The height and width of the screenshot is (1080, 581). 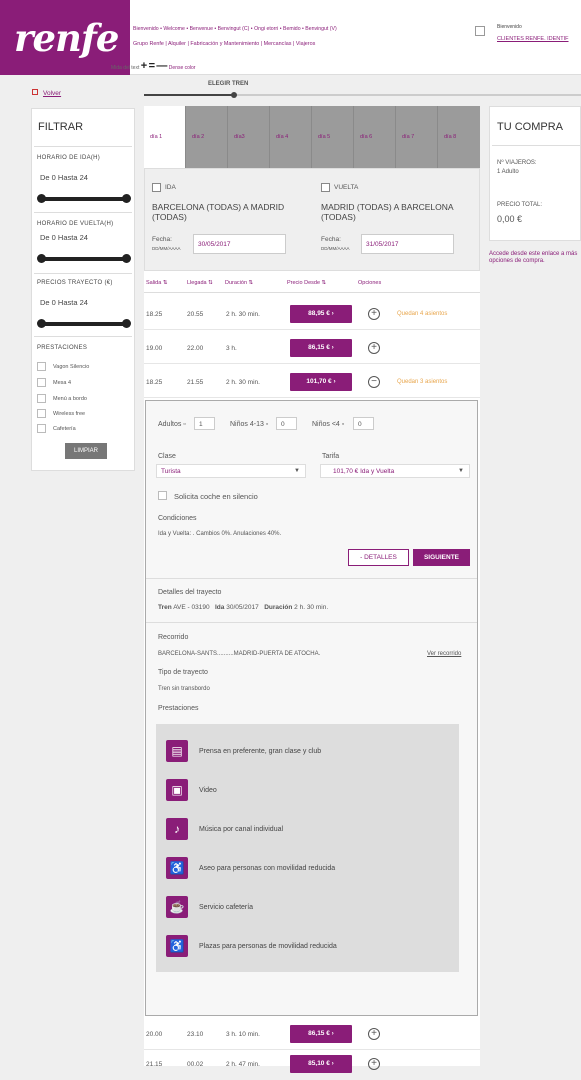 I want to click on vuelta-checkbox, so click(x=325, y=187).